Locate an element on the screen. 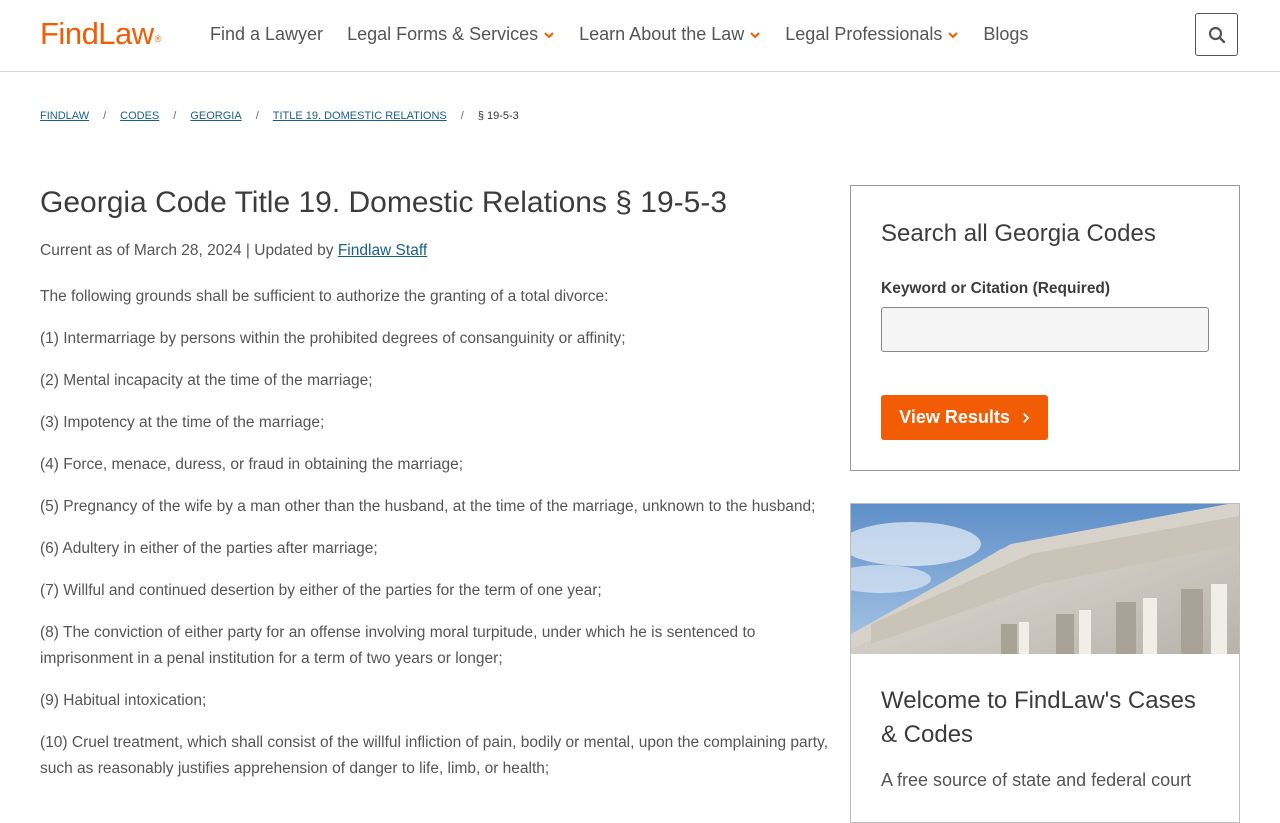  view-results-label: View Results is located at coordinates (954, 417).